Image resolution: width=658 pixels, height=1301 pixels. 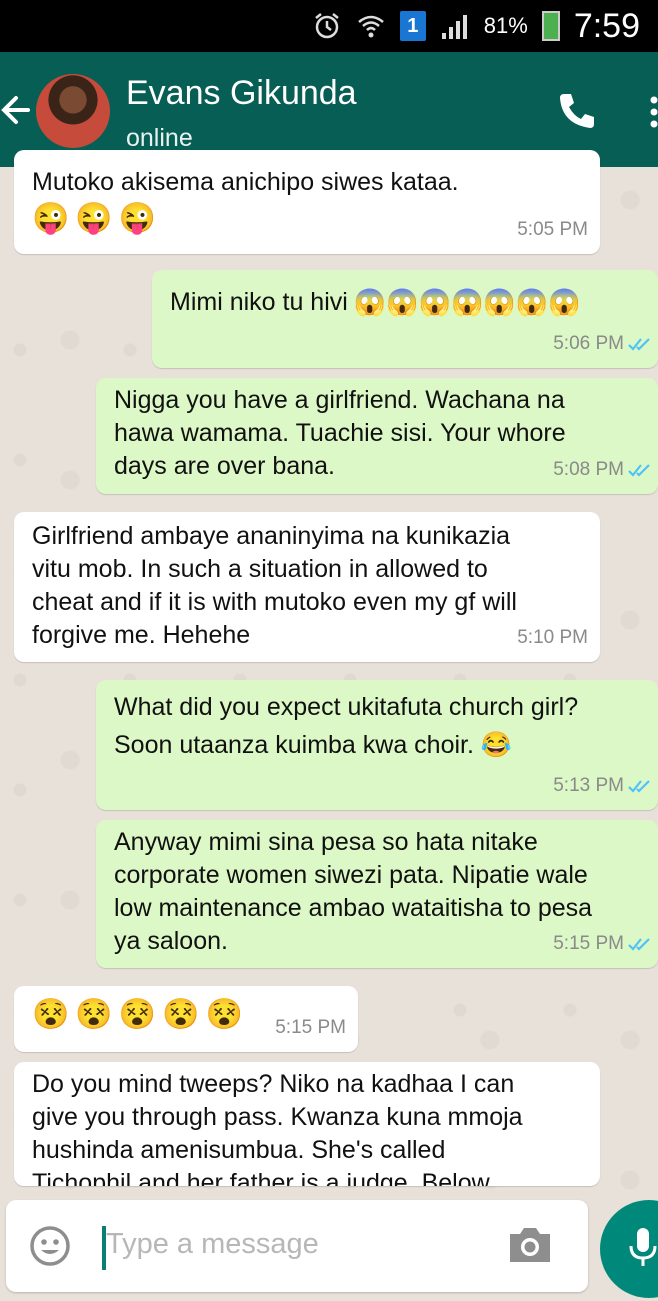 I want to click on message-input-placeholder: Type a message, so click(x=212, y=1244).